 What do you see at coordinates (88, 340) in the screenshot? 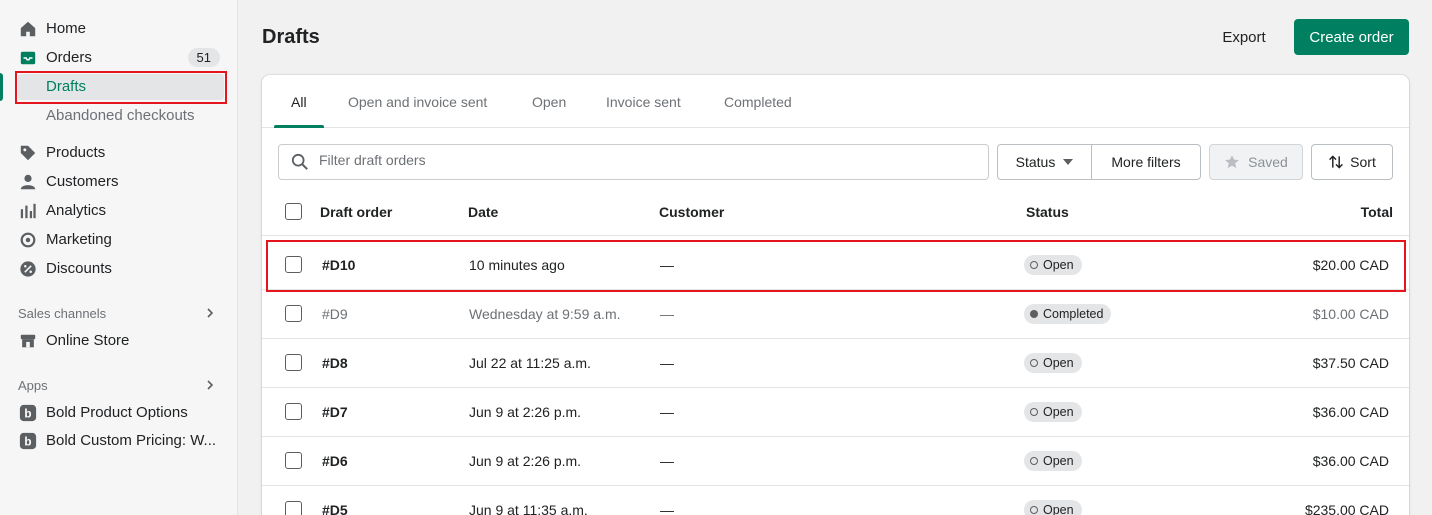
I see `sidebar-item-label: Online Store` at bounding box center [88, 340].